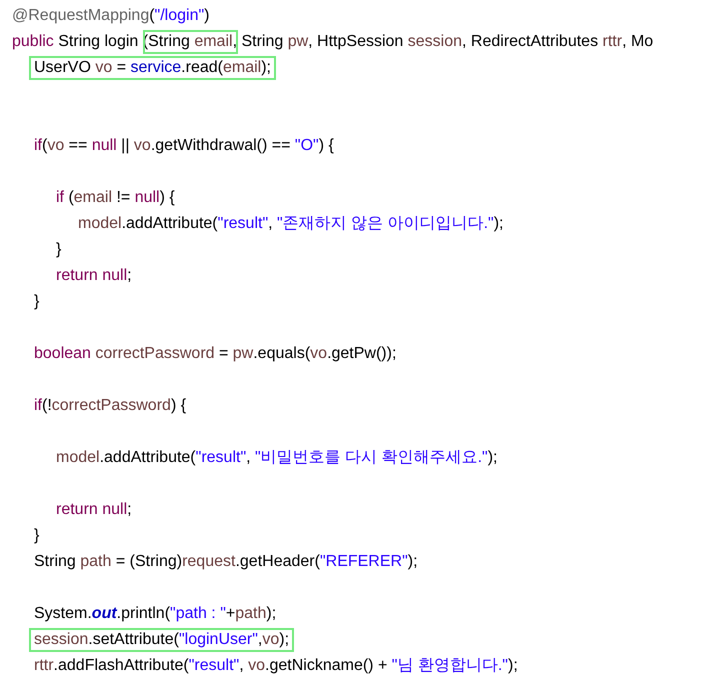 This screenshot has height=682, width=717. What do you see at coordinates (110, 405) in the screenshot?
I see `code-line: if(!correctPassword) {` at bounding box center [110, 405].